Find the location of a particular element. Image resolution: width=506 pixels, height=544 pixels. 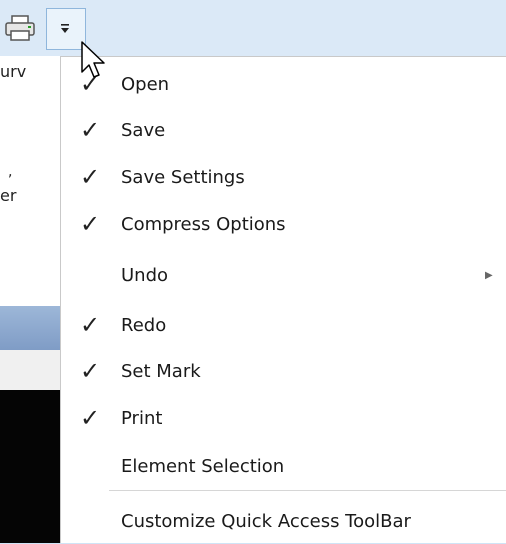

menu-item-undo: Undo ▶ is located at coordinates (283, 275).